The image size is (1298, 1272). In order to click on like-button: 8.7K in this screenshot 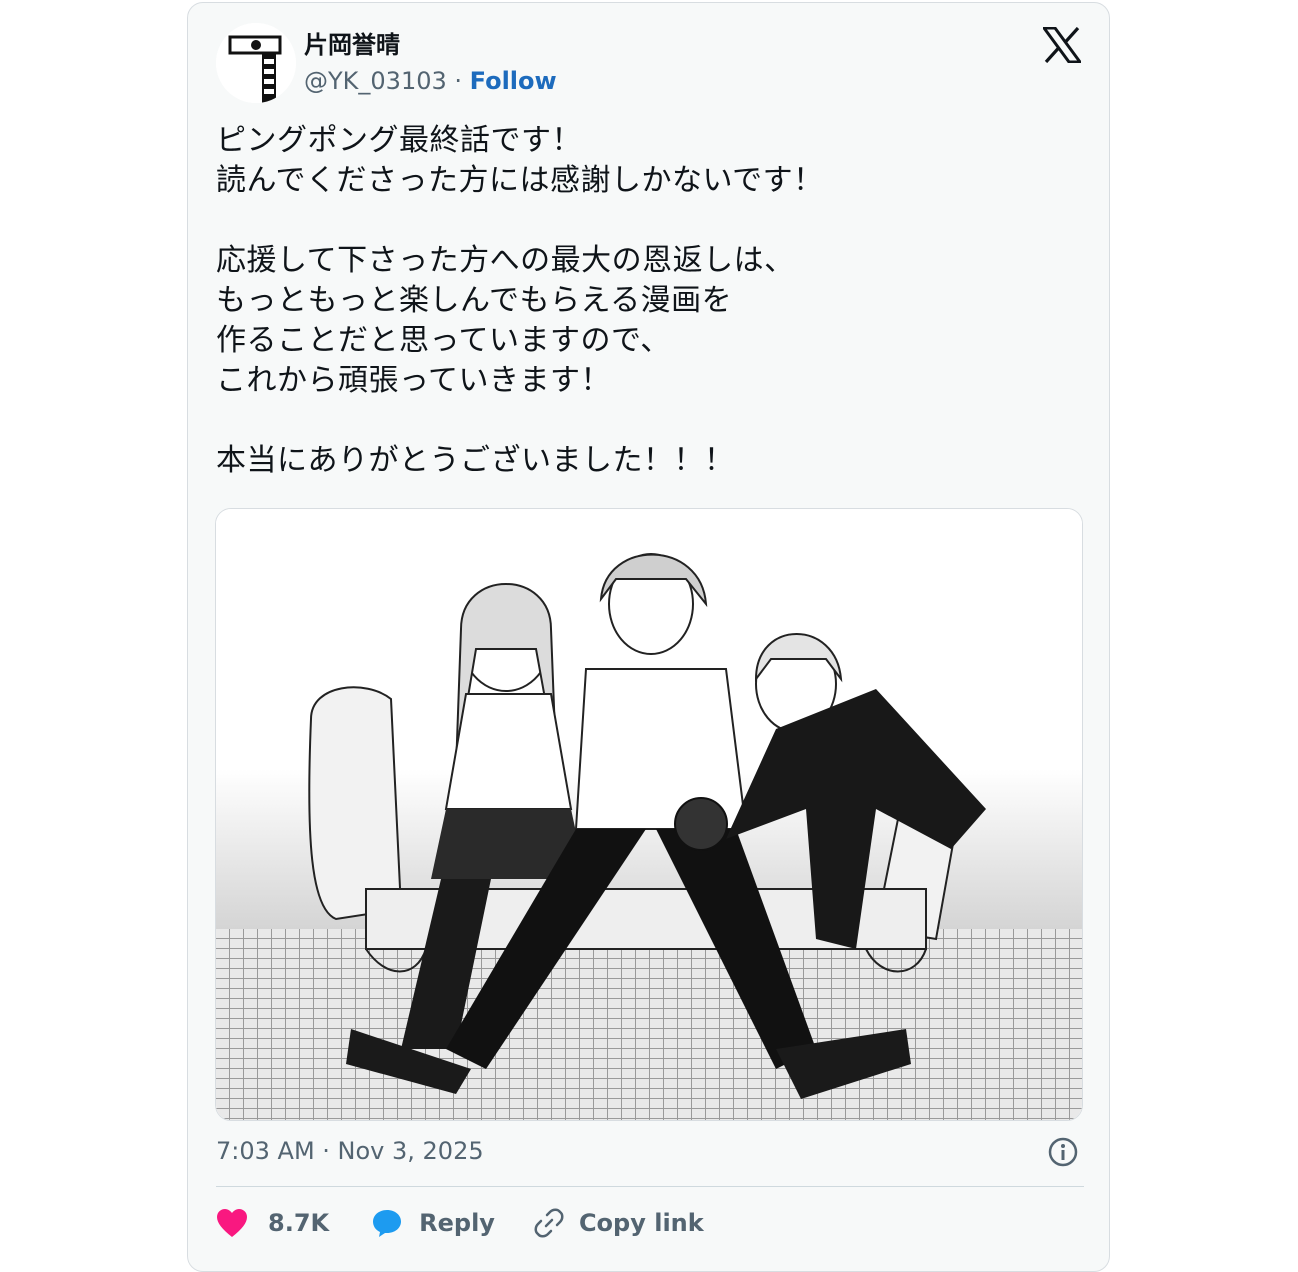, I will do `click(272, 1223)`.